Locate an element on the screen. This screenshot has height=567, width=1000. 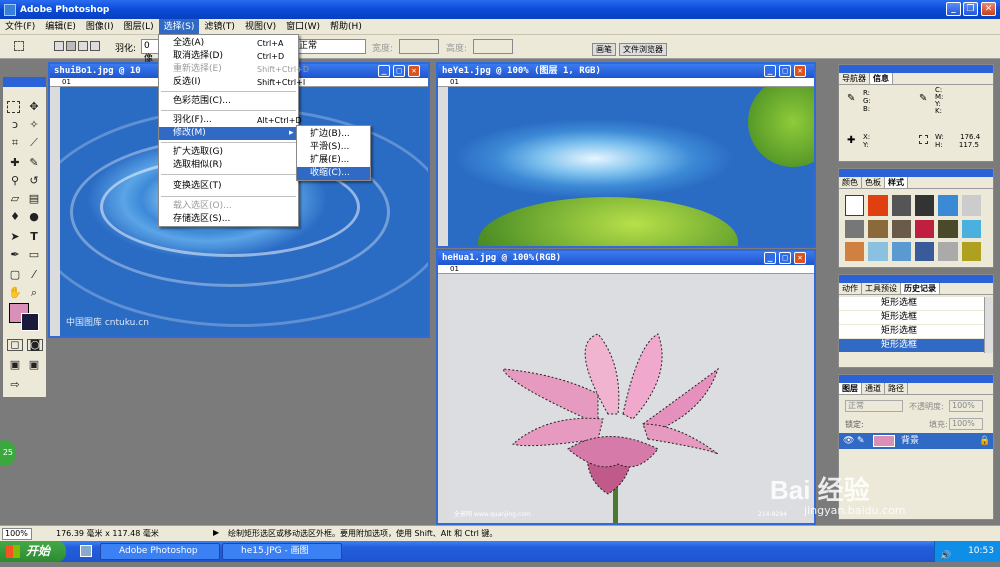
slice-tool-icon: ⟋ is located at coordinates (34, 143).